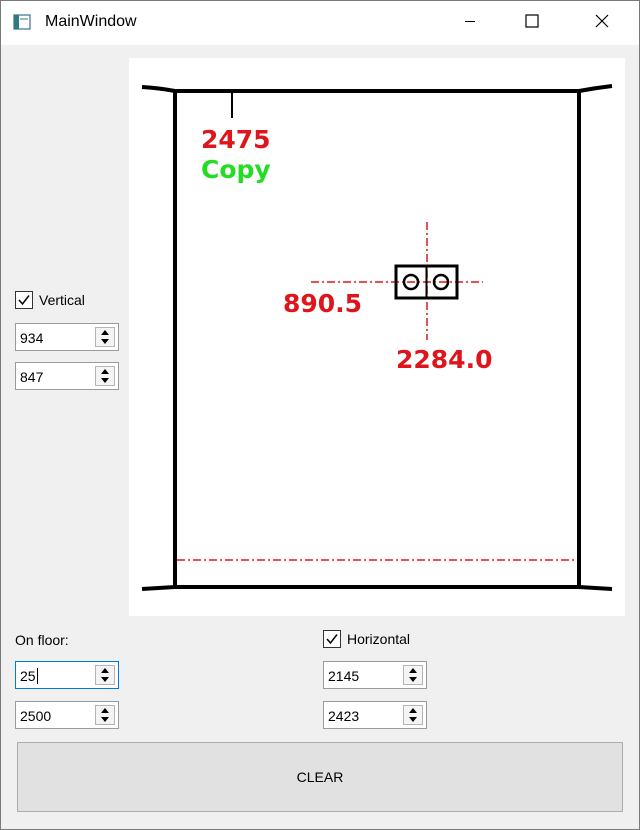 The image size is (640, 830). I want to click on close-button, so click(602, 23).